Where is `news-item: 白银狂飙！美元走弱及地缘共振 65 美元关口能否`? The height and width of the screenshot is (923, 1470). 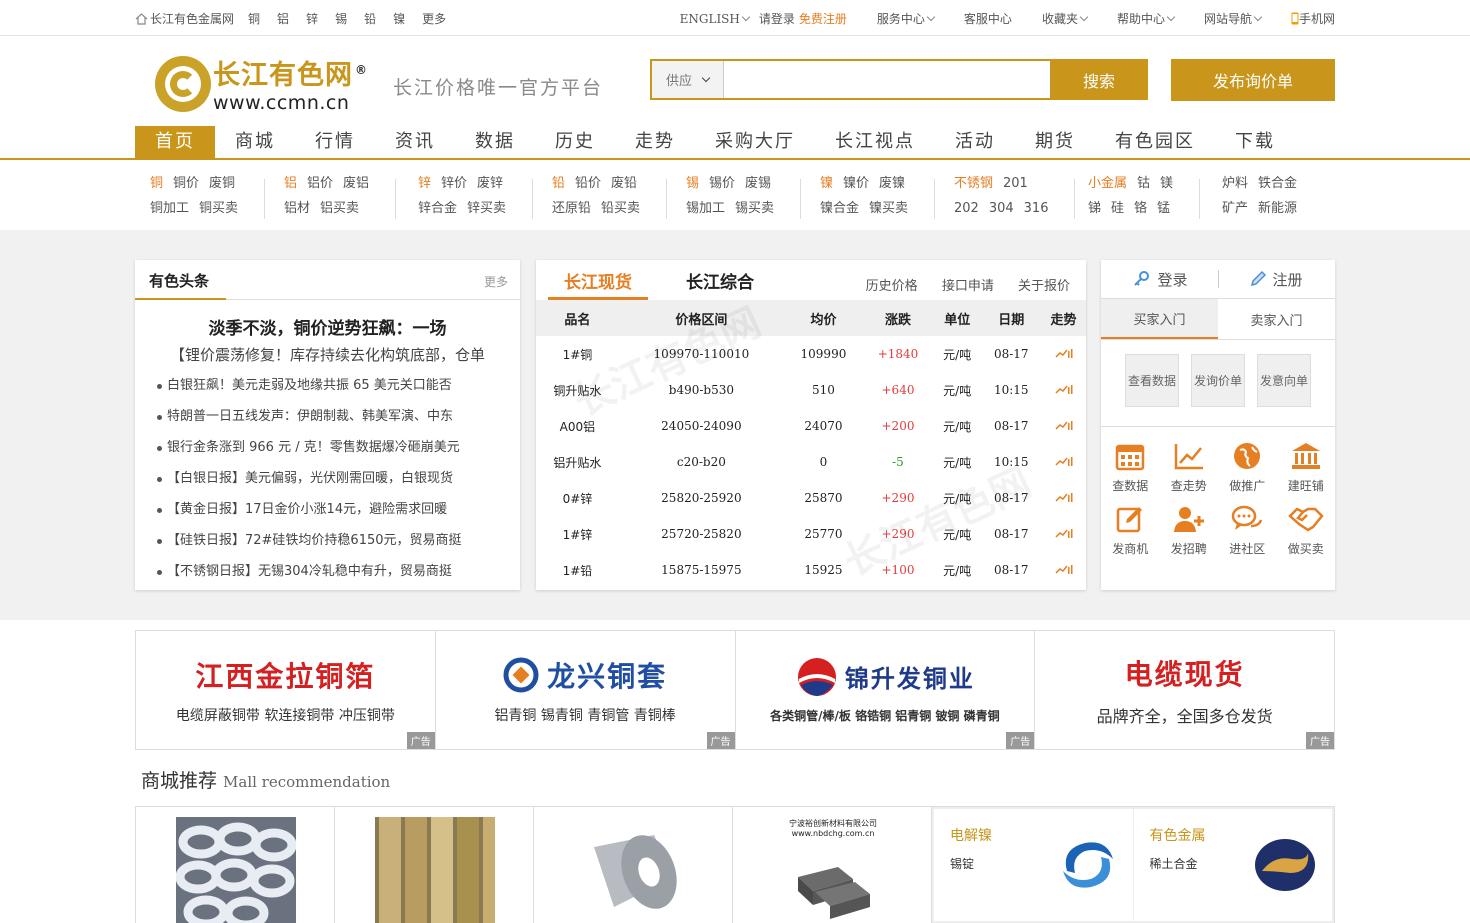
news-item: 白银狂飙！美元走弱及地缘共振 65 美元关口能否 is located at coordinates (327, 385).